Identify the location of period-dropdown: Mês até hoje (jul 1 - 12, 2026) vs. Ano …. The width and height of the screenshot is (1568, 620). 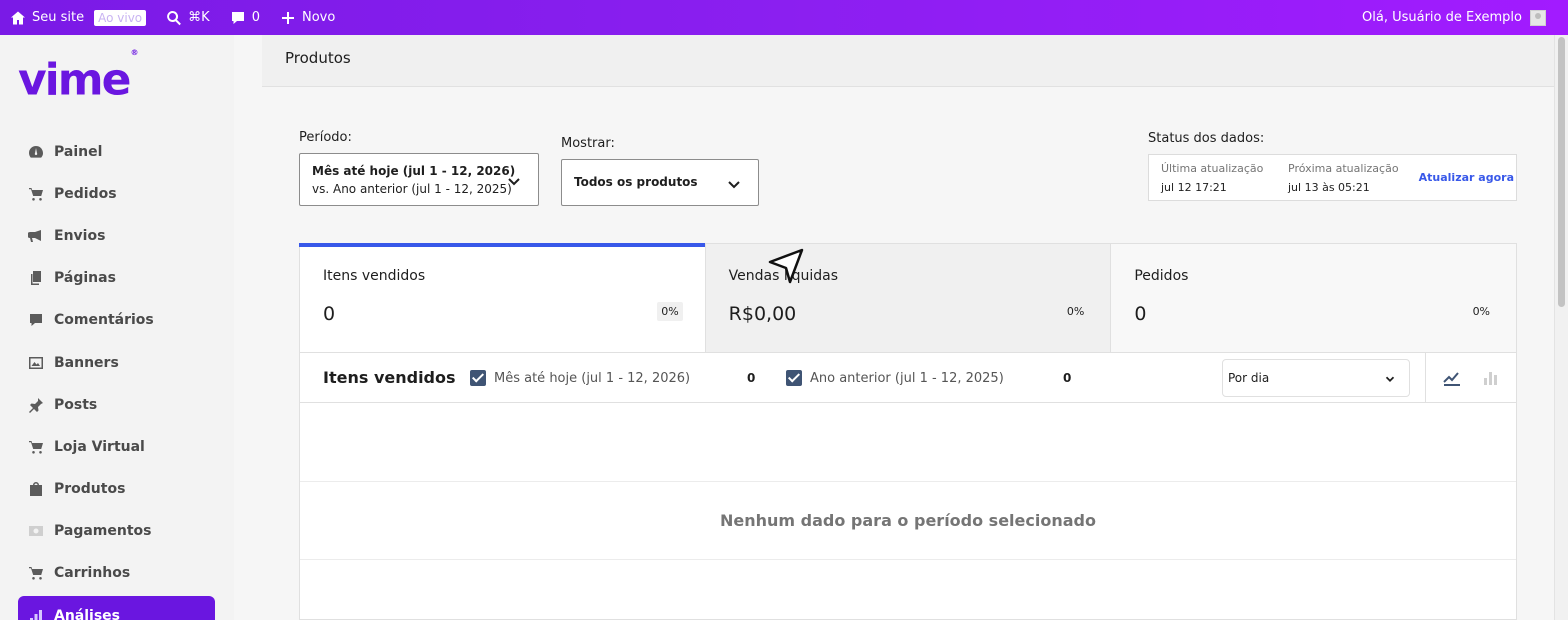
(419, 179).